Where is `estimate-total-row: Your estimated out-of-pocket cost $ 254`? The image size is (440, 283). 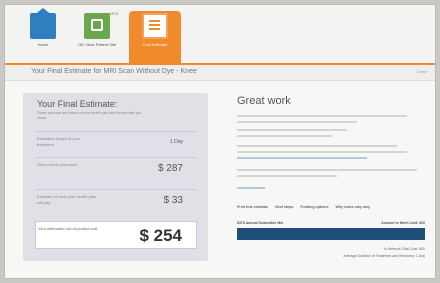
estimate-total-row: Your estimated out-of-pocket cost $ 254 is located at coordinates (116, 235).